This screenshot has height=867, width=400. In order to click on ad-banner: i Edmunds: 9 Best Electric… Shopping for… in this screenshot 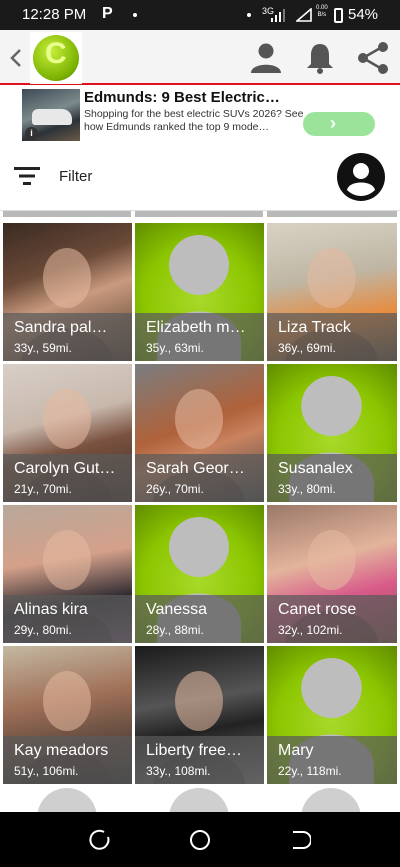, I will do `click(199, 114)`.